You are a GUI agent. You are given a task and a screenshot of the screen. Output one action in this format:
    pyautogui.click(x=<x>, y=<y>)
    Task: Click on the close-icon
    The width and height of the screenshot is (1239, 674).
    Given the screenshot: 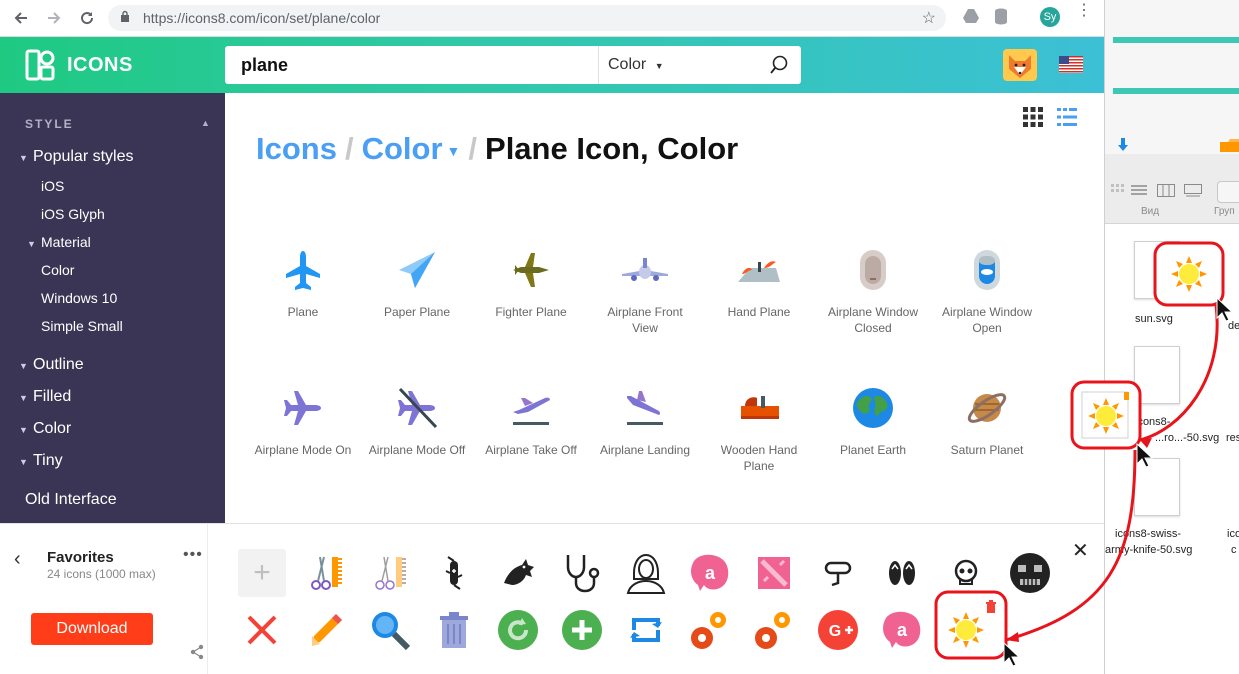 What is the action you would take?
    pyautogui.click(x=262, y=630)
    